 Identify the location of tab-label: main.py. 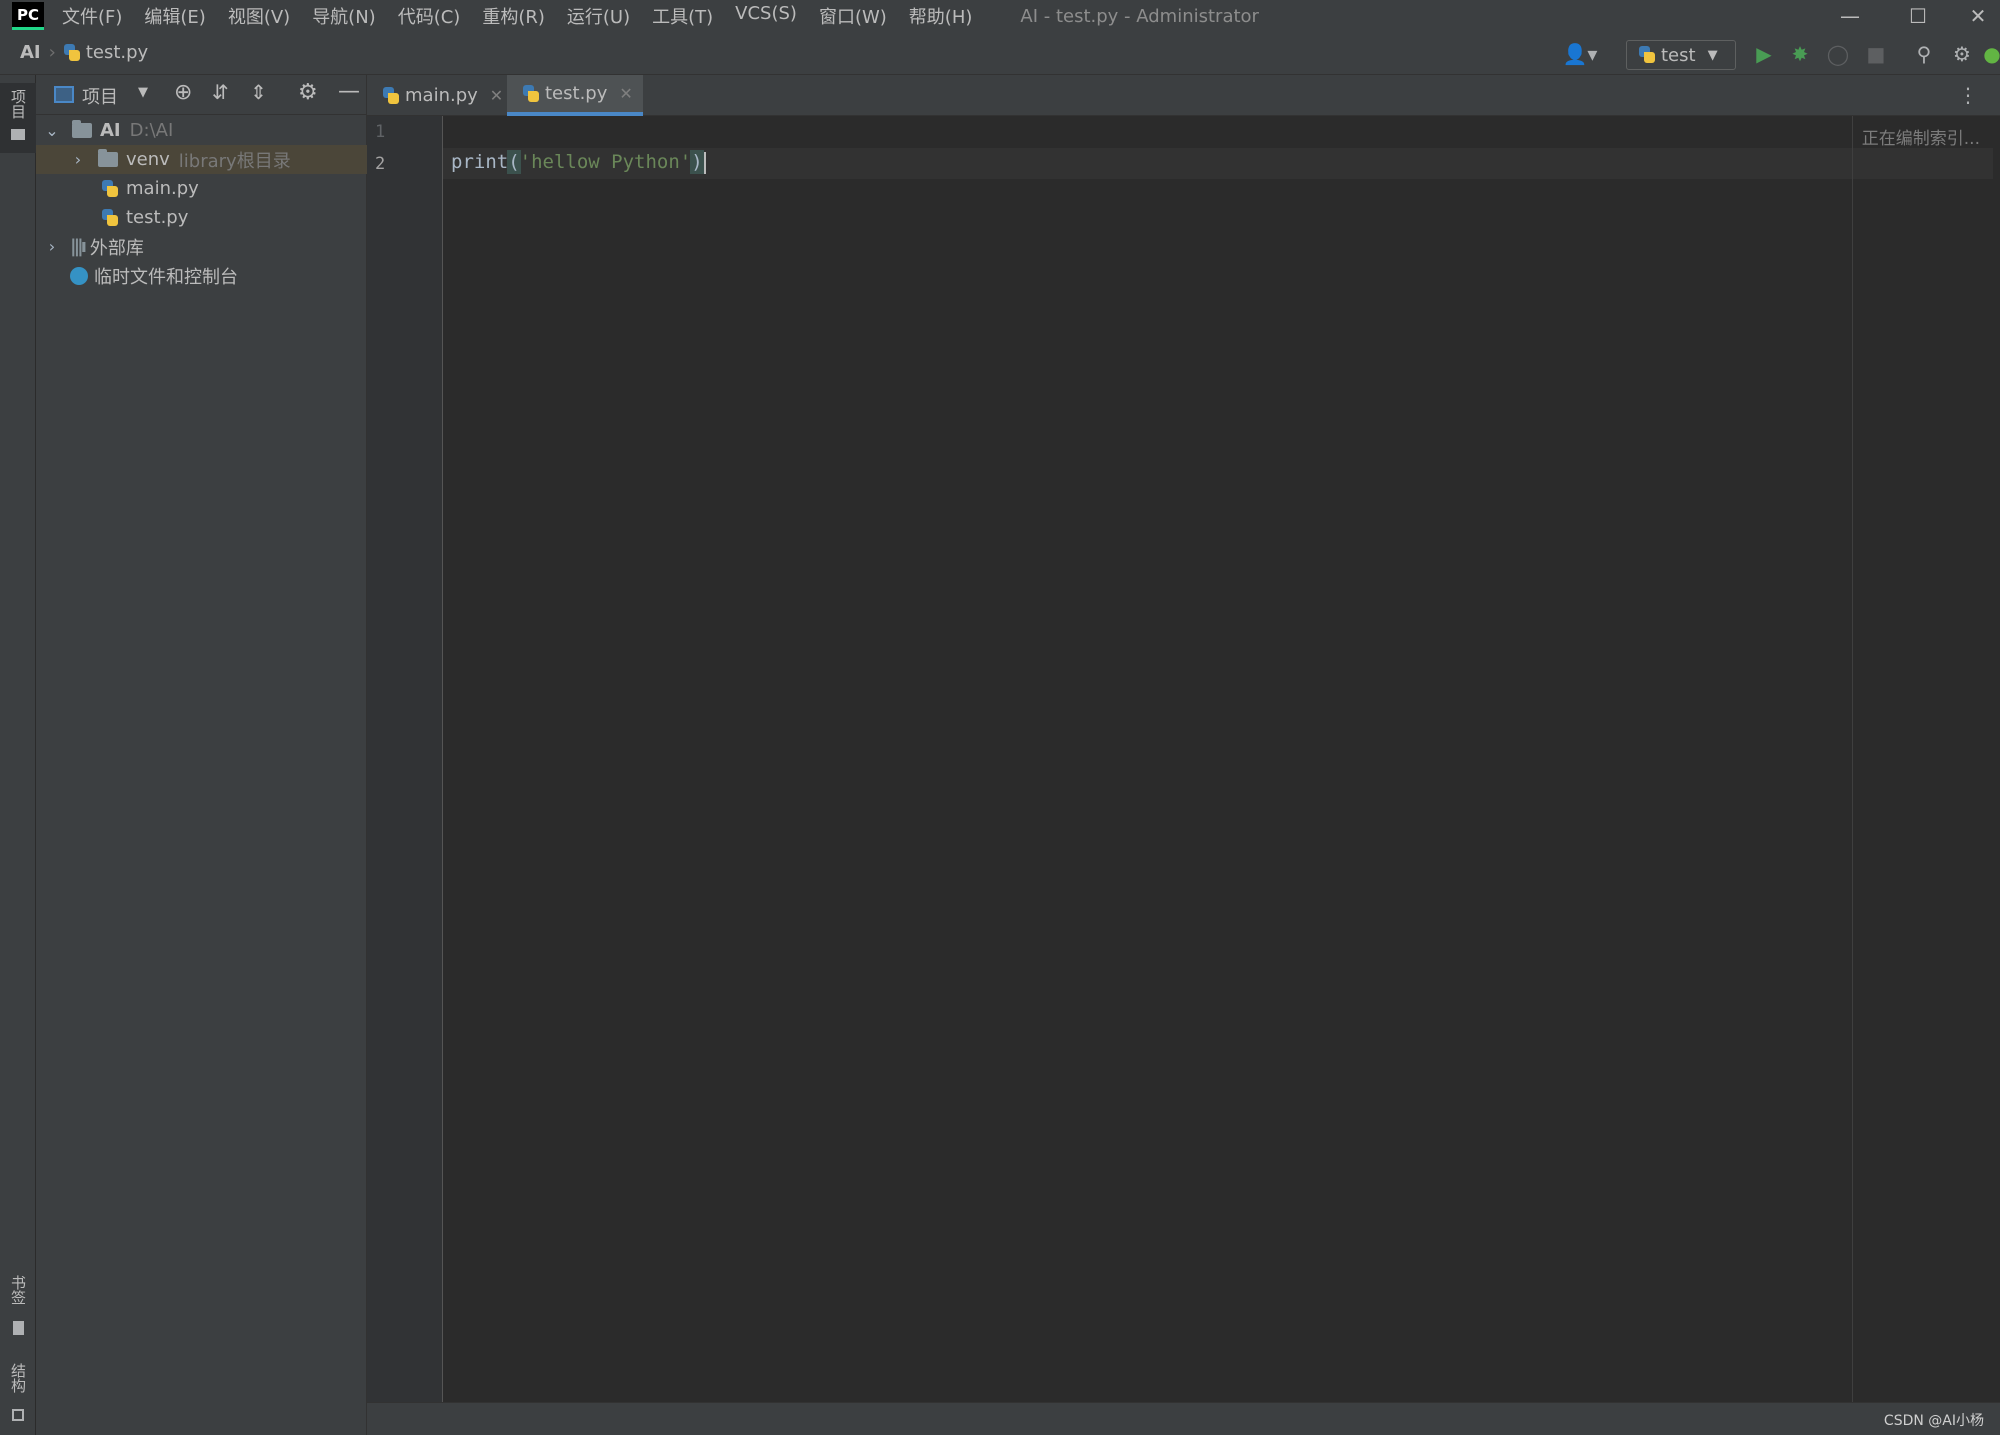
(441, 95).